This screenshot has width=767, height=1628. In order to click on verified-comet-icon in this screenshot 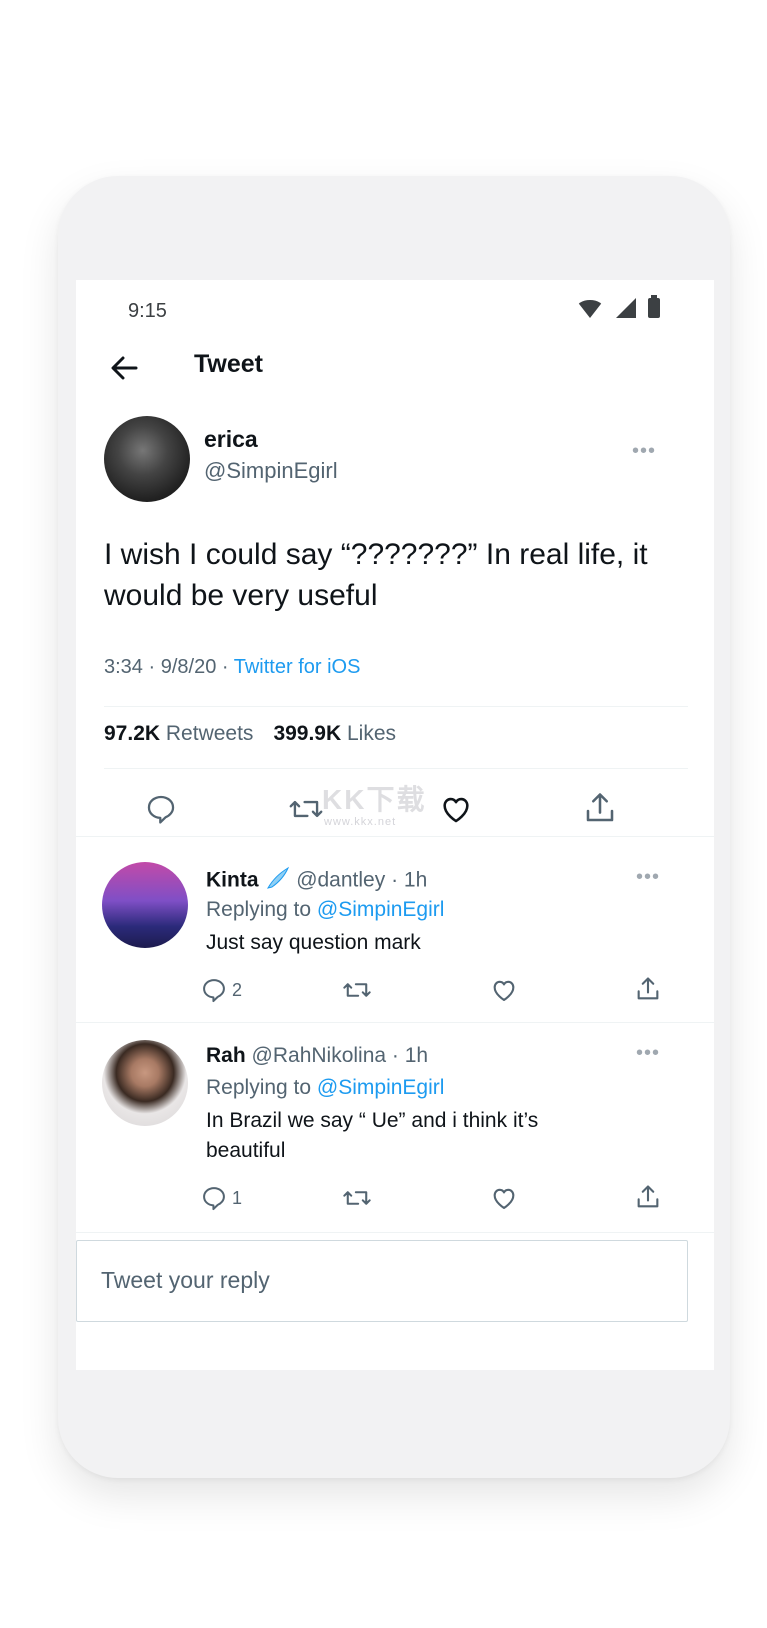, I will do `click(277, 881)`.